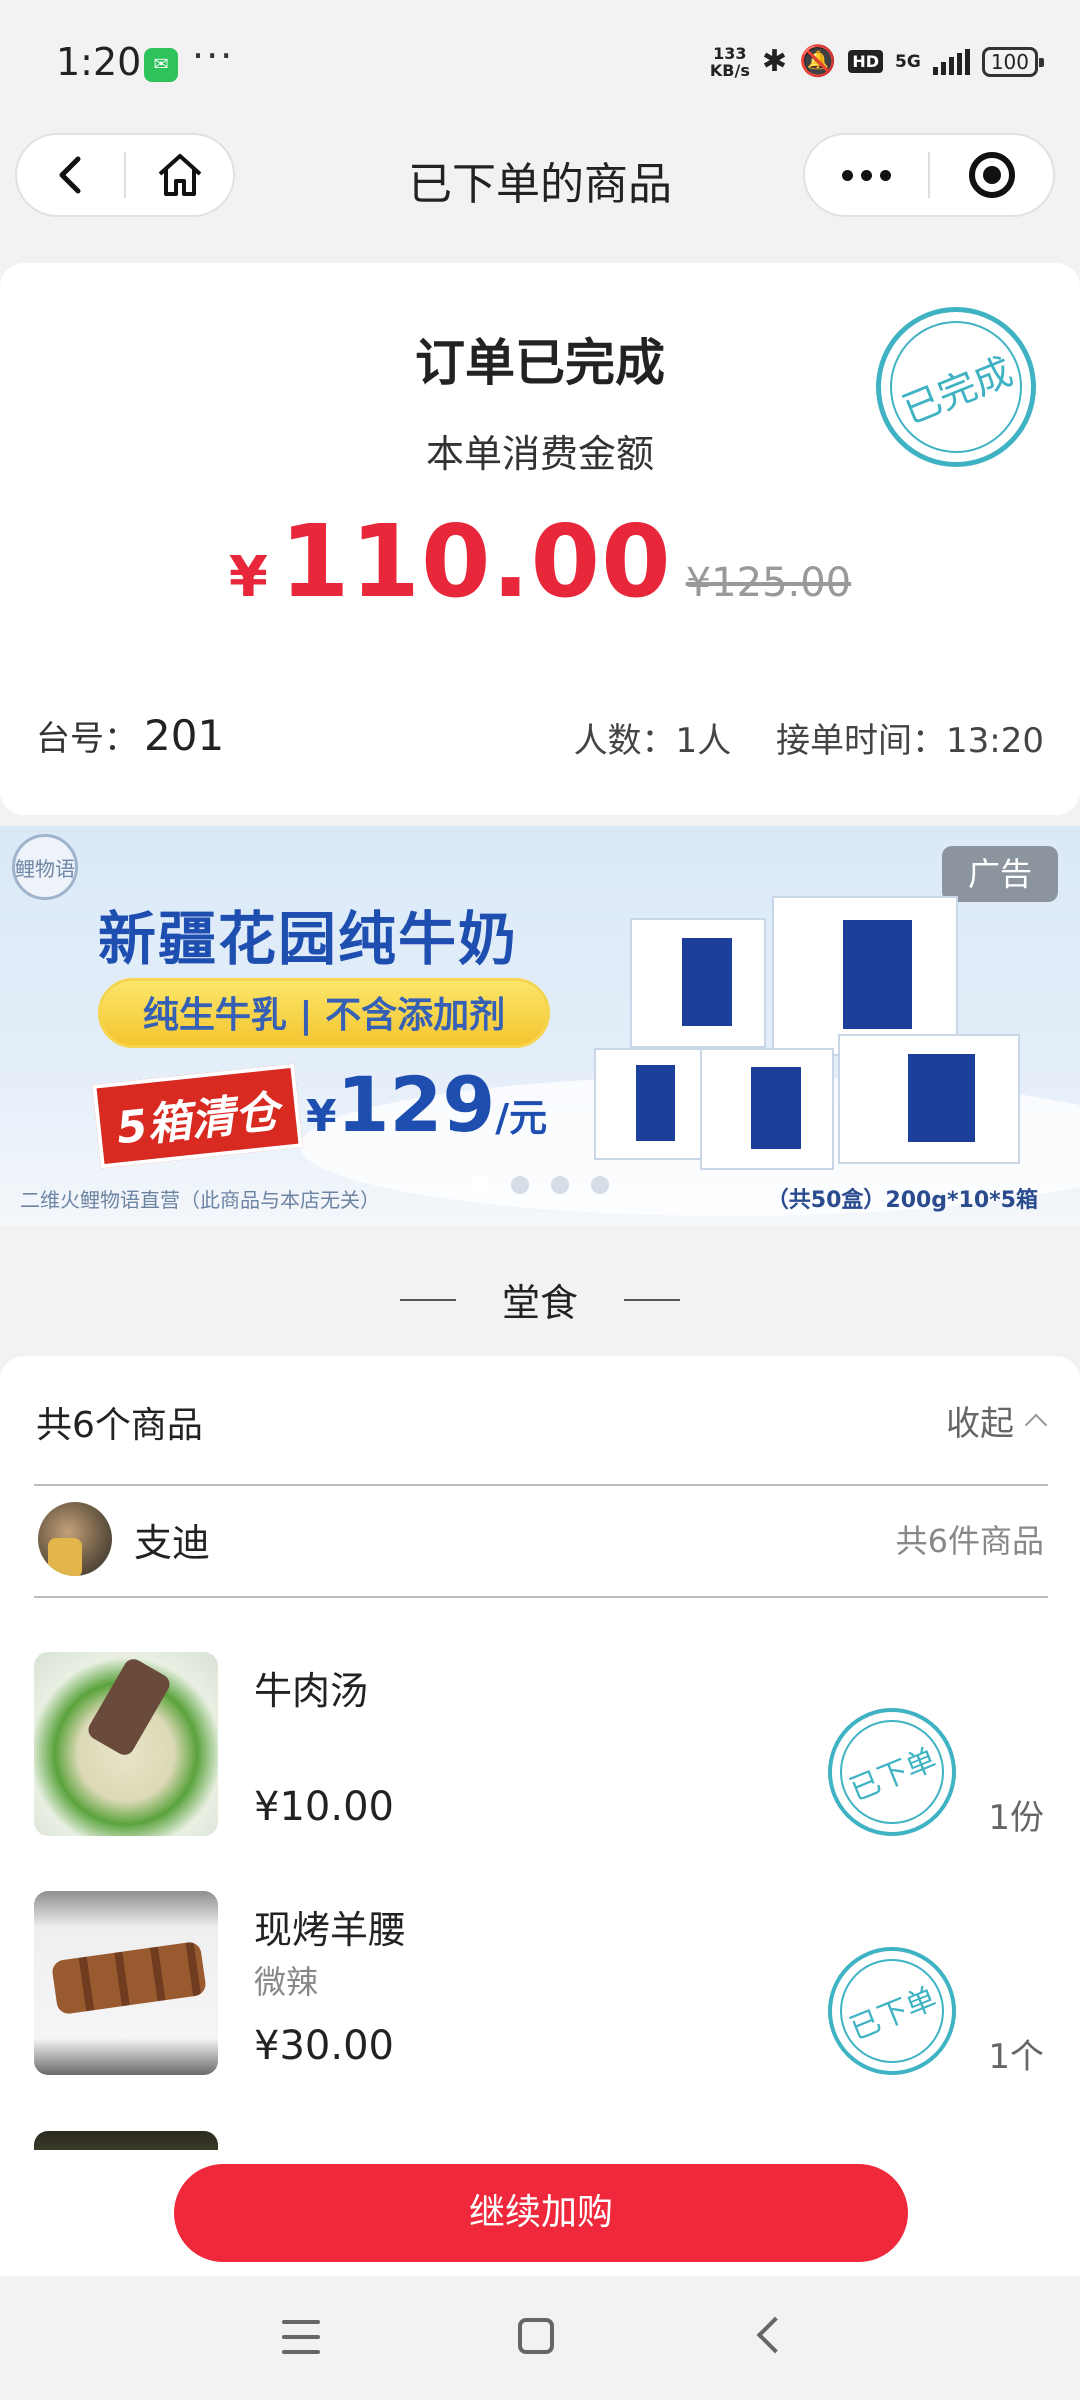 The width and height of the screenshot is (1080, 2400). Describe the element at coordinates (197, 1116) in the screenshot. I see `ad-promo-badge: 5箱清仓` at that location.